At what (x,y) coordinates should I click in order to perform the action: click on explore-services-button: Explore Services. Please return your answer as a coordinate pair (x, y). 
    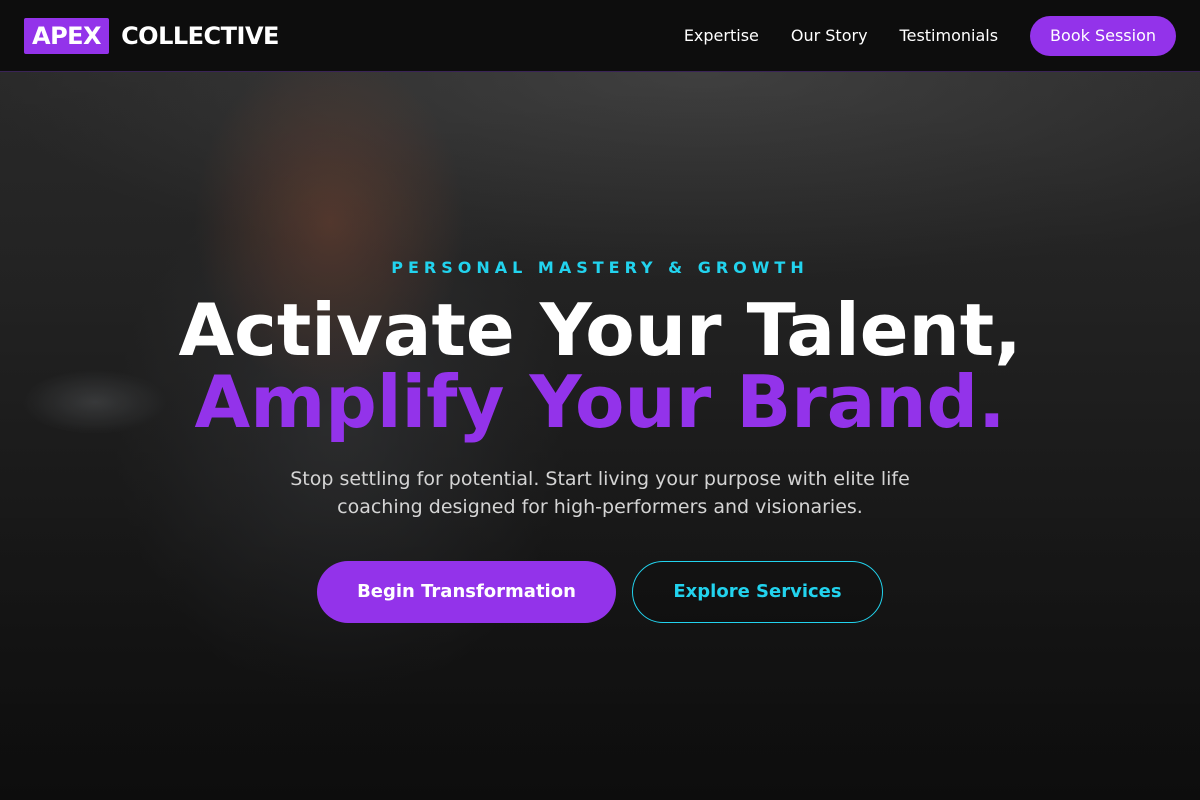
    Looking at the image, I should click on (757, 592).